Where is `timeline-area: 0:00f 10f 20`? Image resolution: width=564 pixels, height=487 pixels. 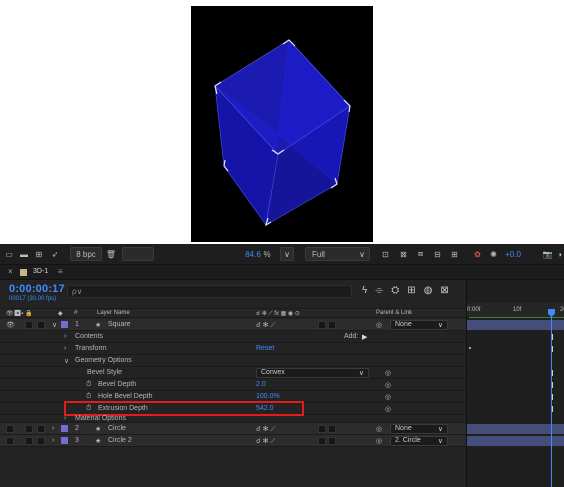
timeline-area: 0:00f 10f 20 is located at coordinates (515, 383).